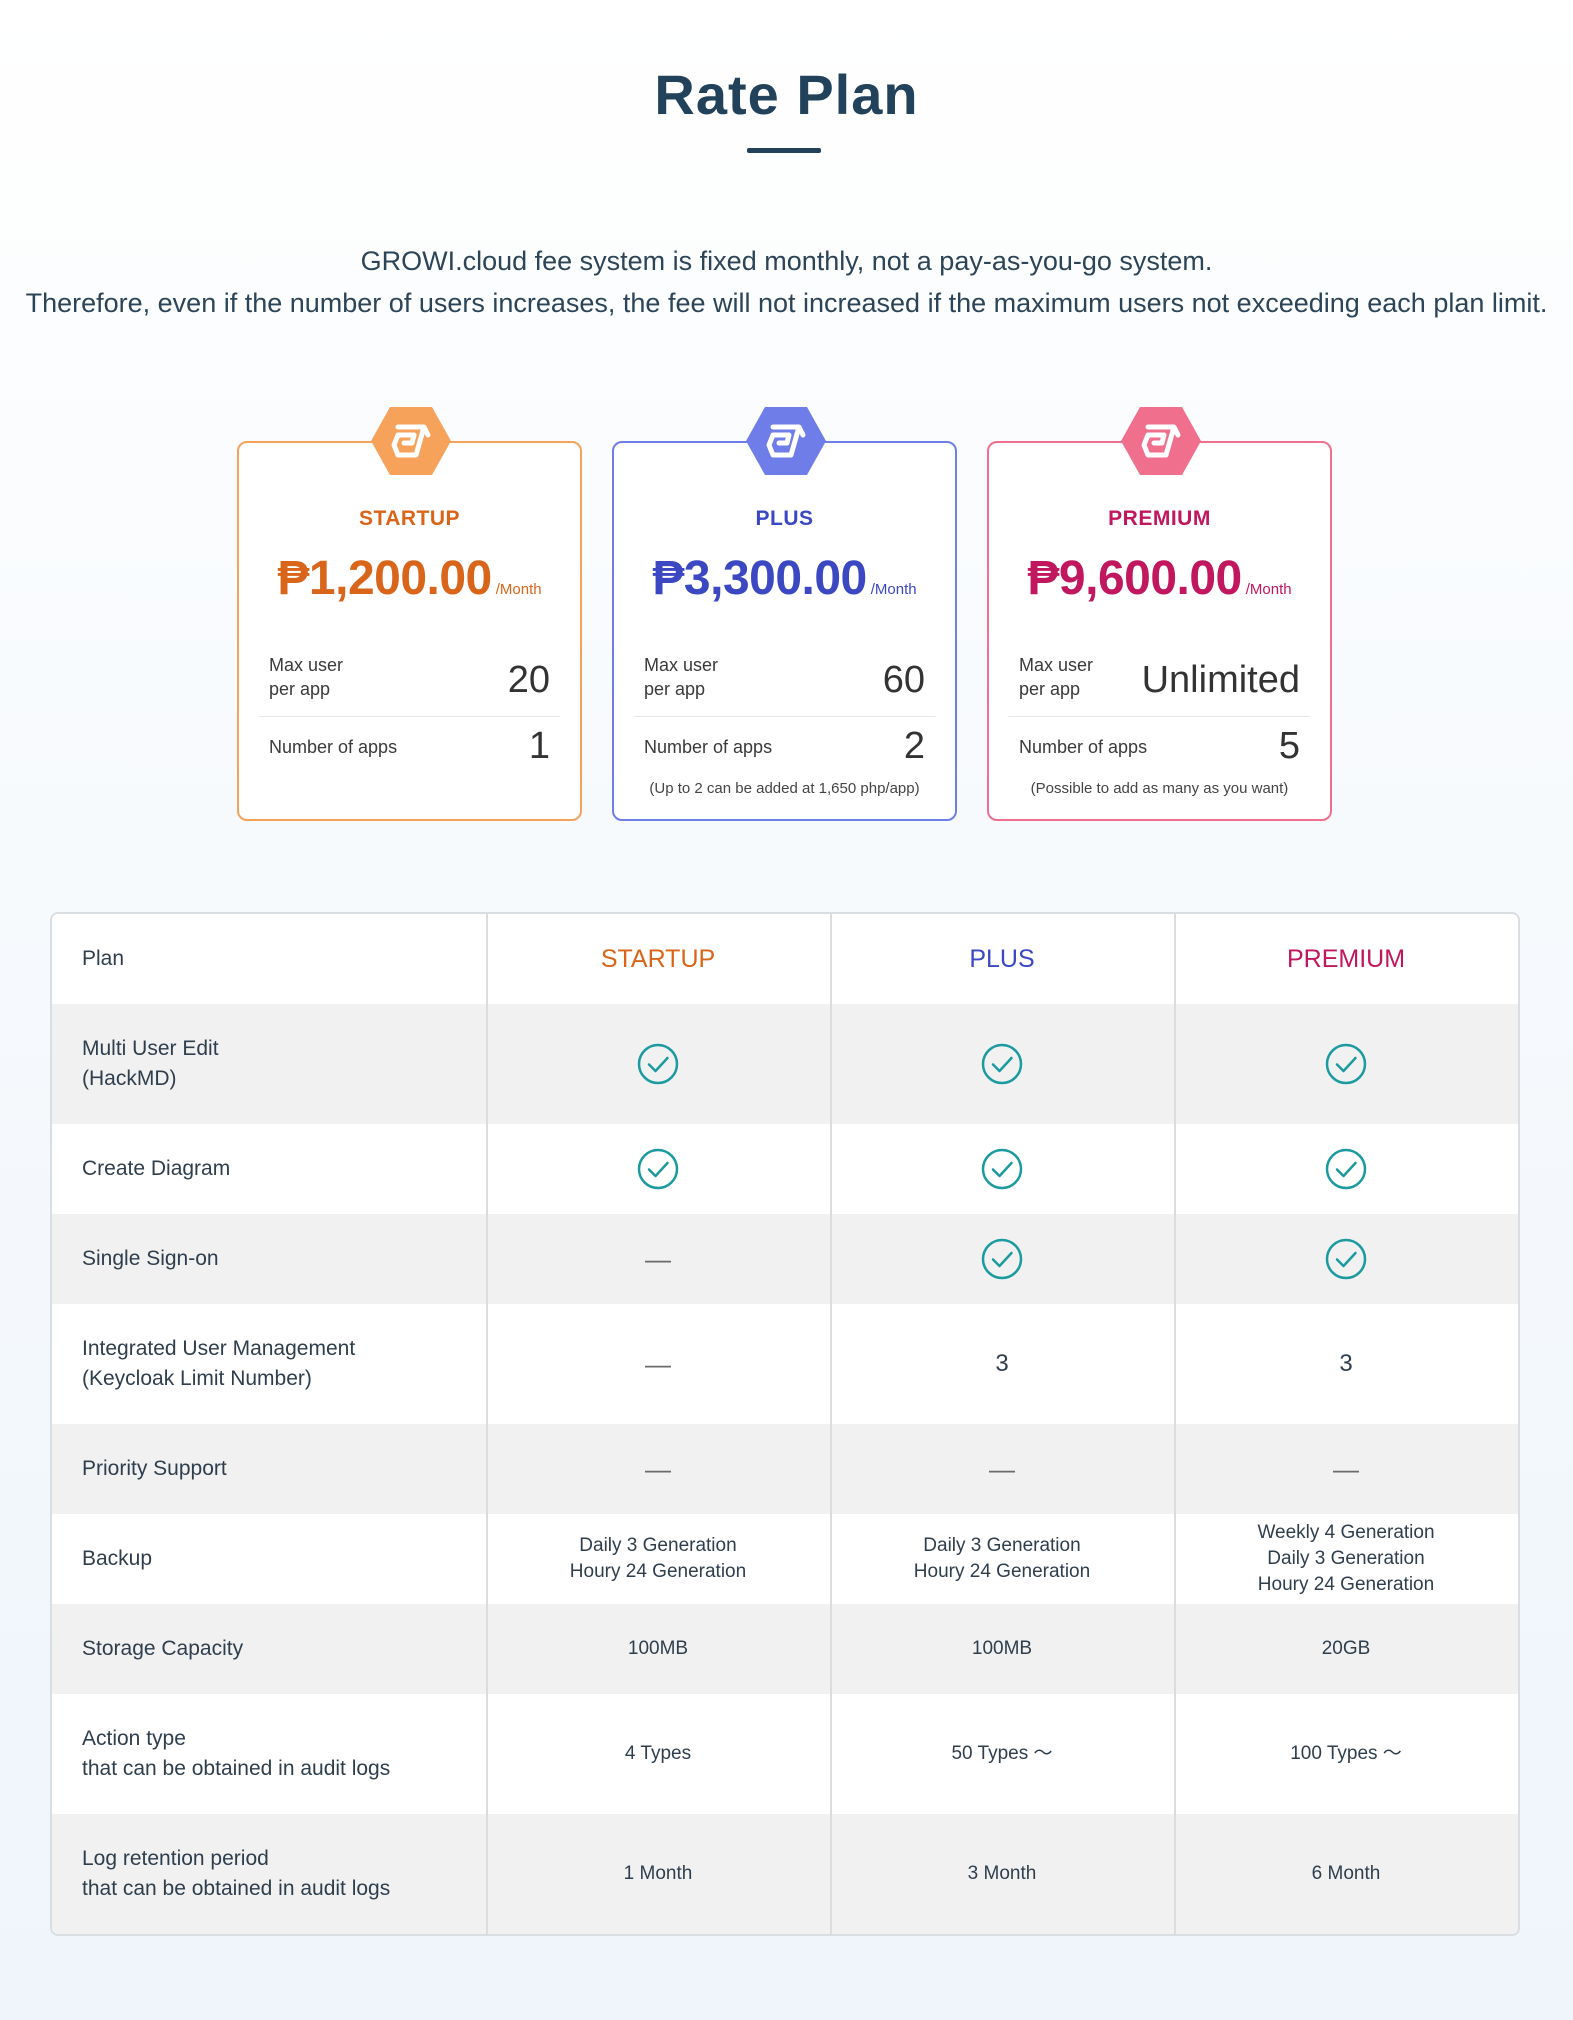  Describe the element at coordinates (785, 1259) in the screenshot. I see `table-row: Single Sign-on —` at that location.